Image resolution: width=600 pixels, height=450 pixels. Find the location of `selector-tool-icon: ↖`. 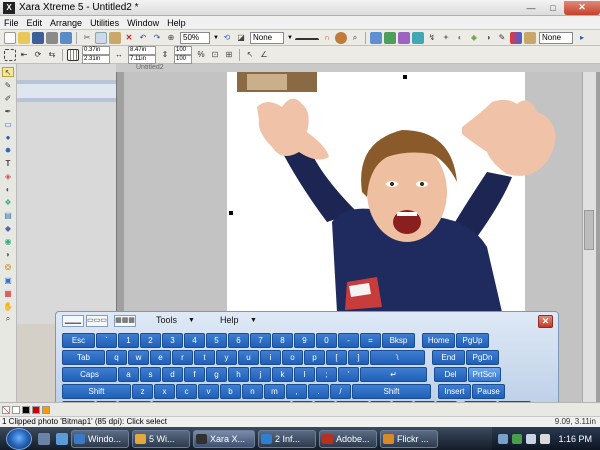

selector-tool-icon: ↖ is located at coordinates (8, 72).